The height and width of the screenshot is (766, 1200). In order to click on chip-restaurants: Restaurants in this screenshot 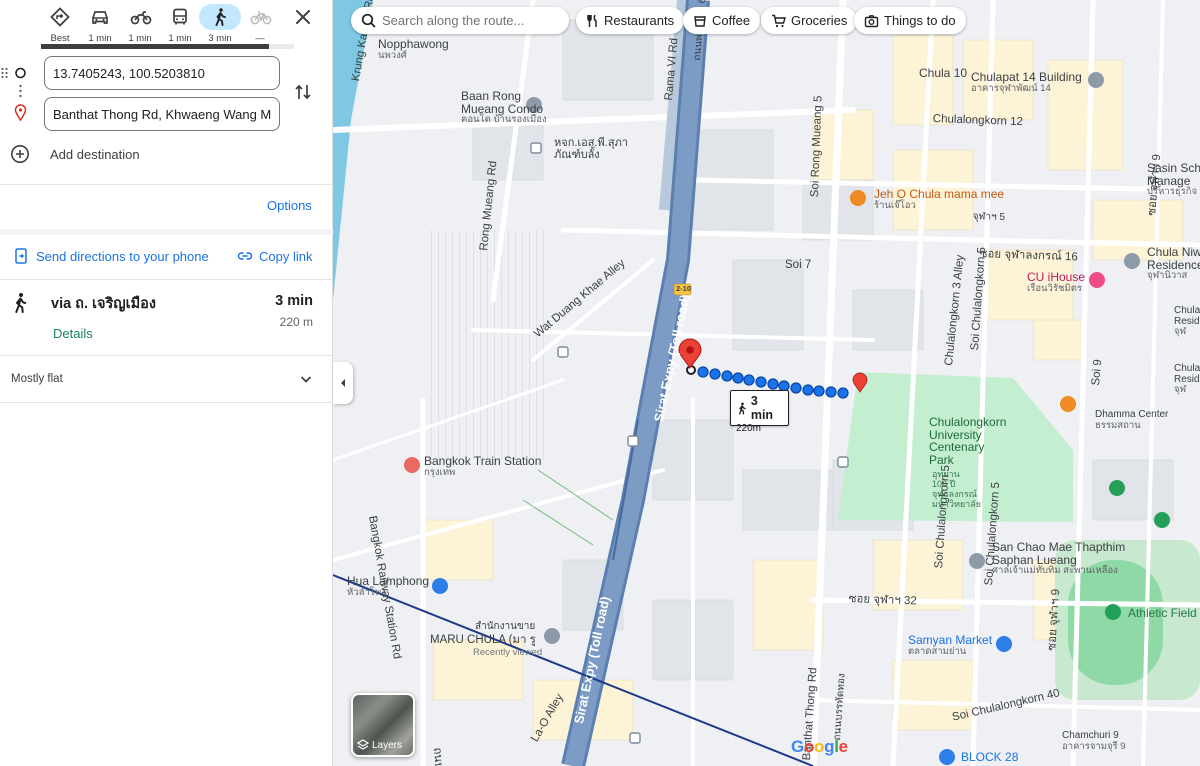, I will do `click(630, 20)`.